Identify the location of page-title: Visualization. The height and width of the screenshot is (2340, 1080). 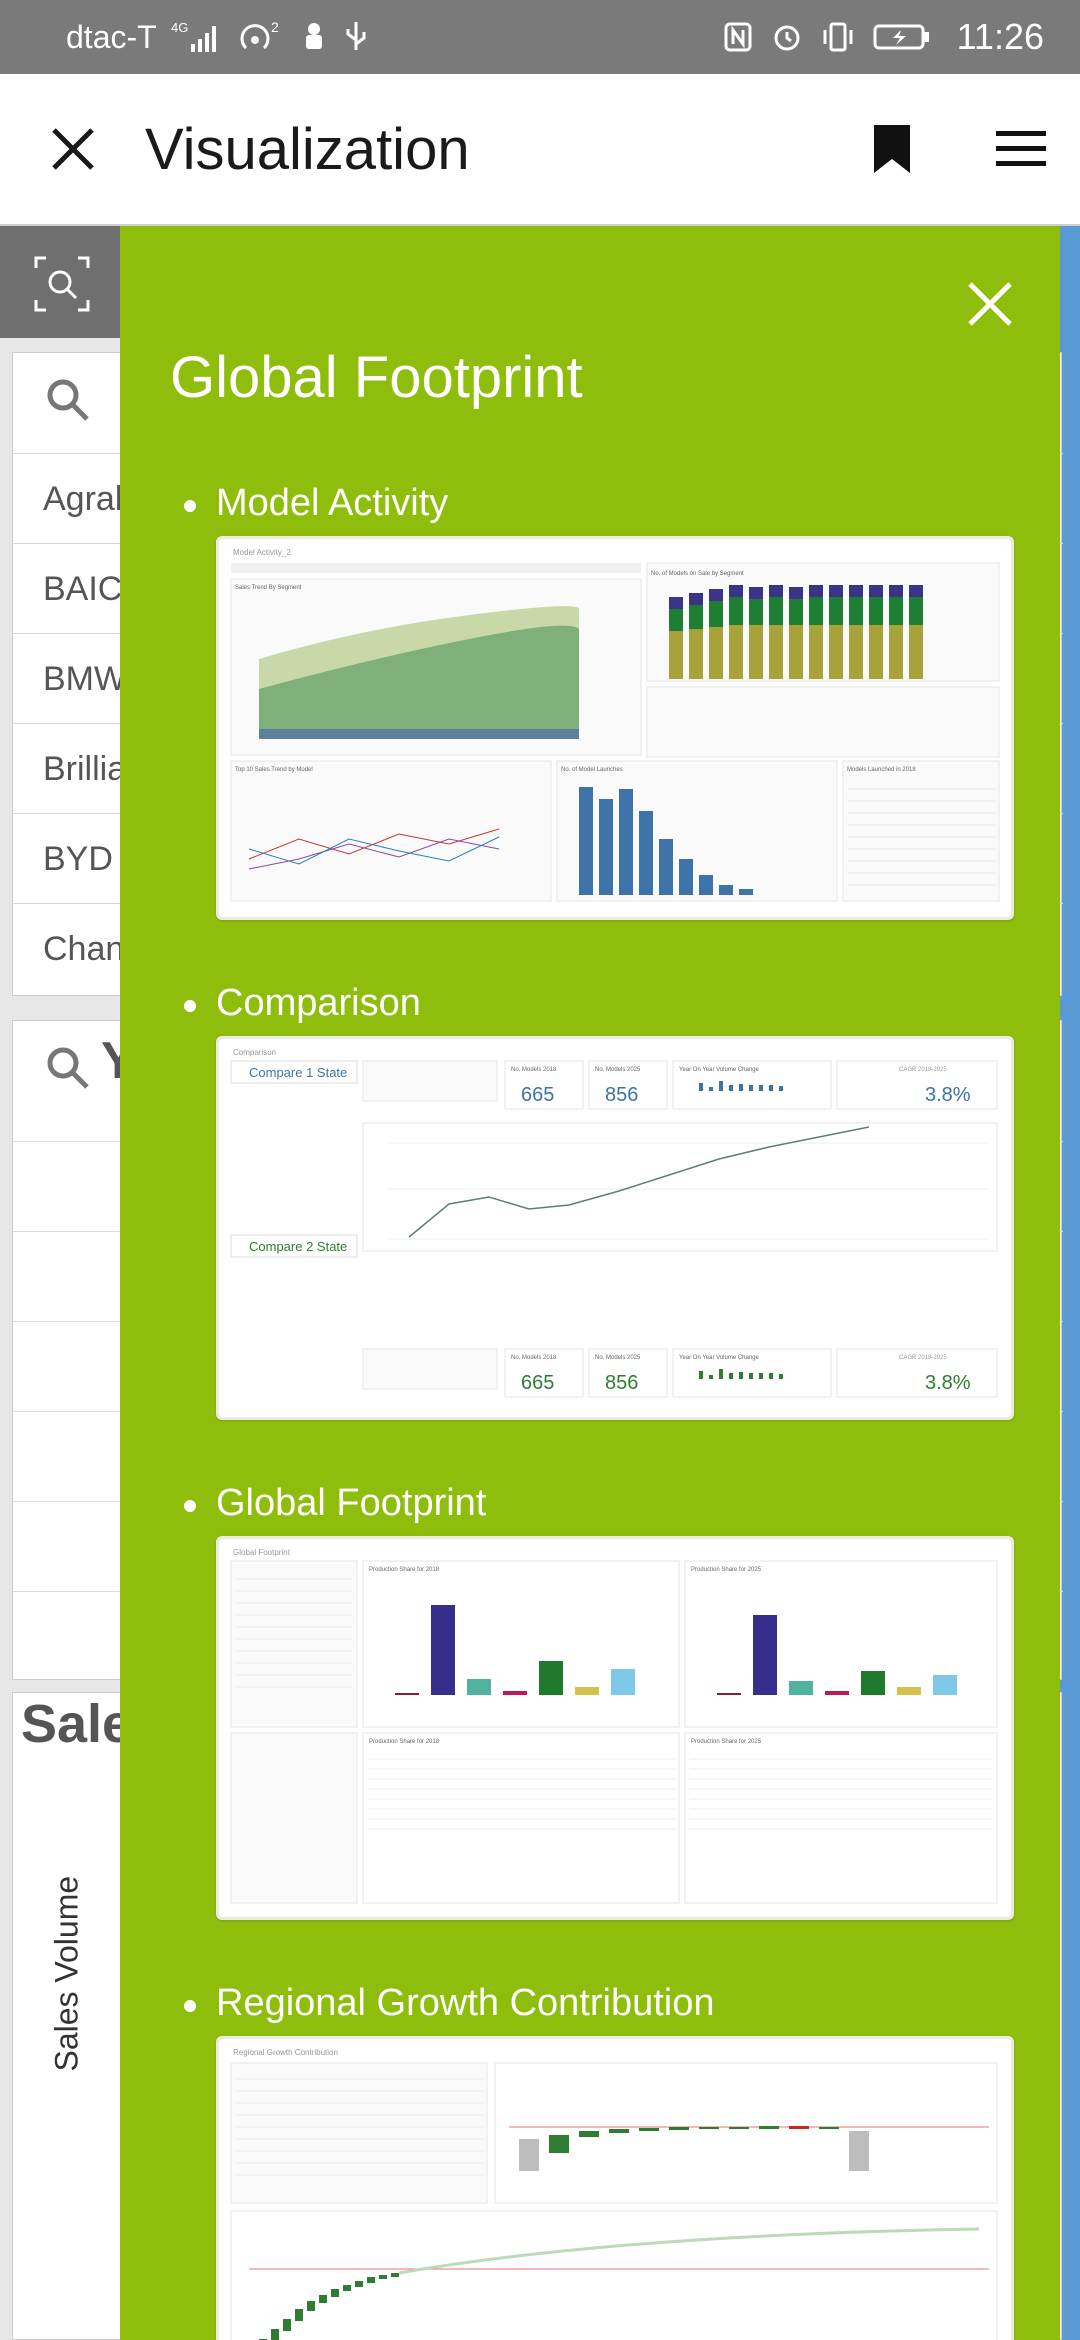
(307, 149).